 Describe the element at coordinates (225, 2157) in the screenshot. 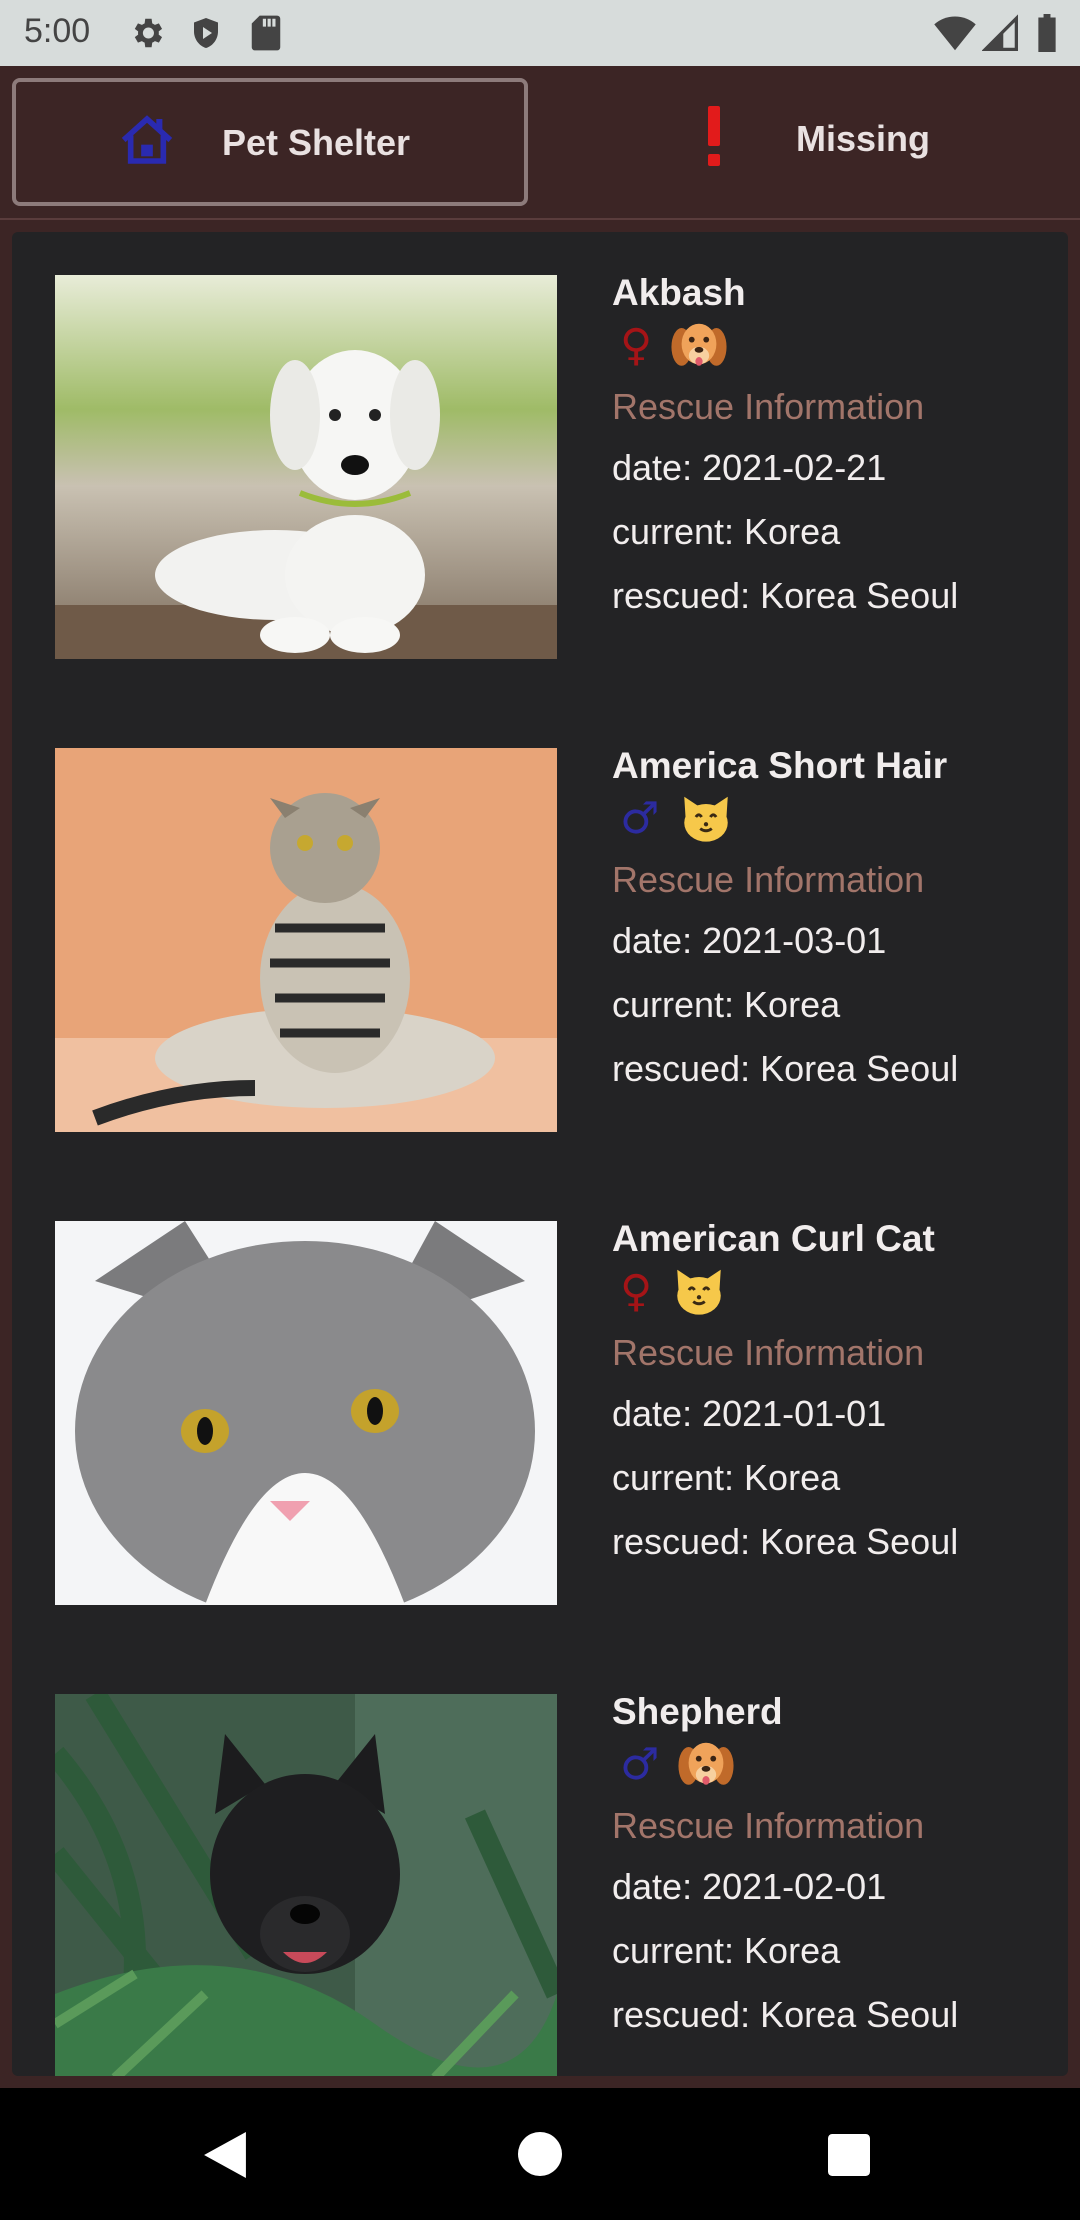

I see `back-icon` at that location.